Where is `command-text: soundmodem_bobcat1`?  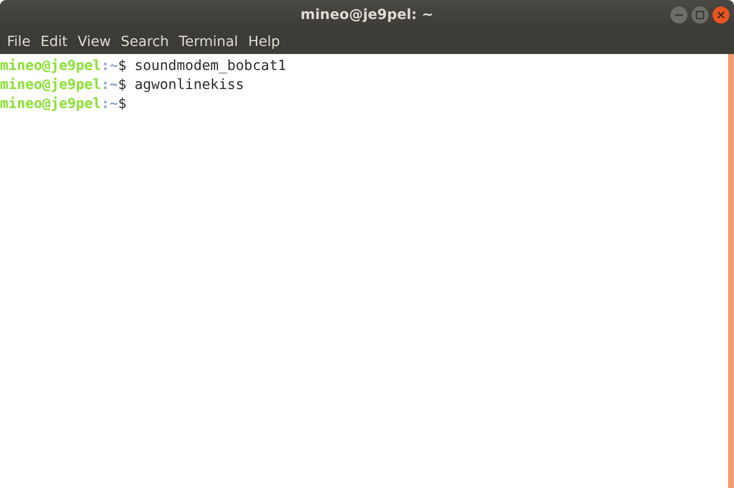
command-text: soundmodem_bobcat1 is located at coordinates (210, 66).